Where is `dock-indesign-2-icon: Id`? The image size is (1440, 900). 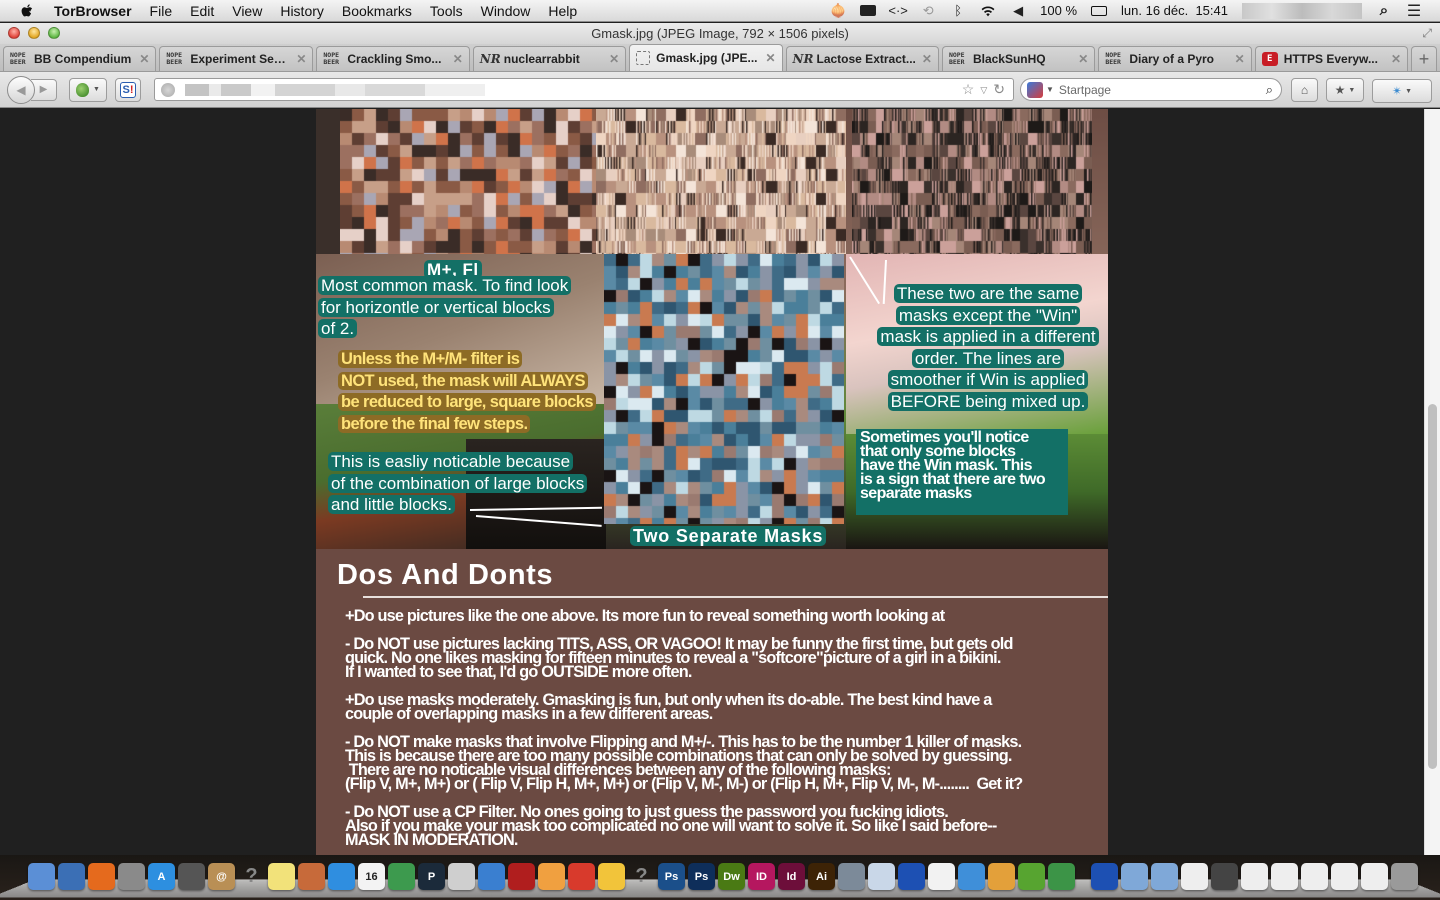 dock-indesign-2-icon: Id is located at coordinates (791, 876).